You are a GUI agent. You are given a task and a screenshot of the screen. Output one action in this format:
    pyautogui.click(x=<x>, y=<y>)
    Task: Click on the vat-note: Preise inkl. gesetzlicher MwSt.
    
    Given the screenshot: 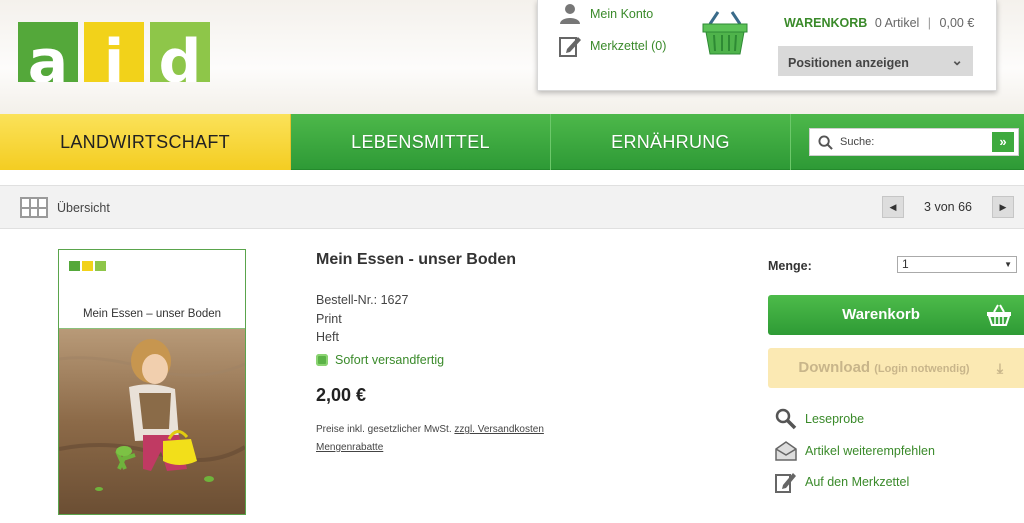 What is the action you would take?
    pyautogui.click(x=384, y=429)
    